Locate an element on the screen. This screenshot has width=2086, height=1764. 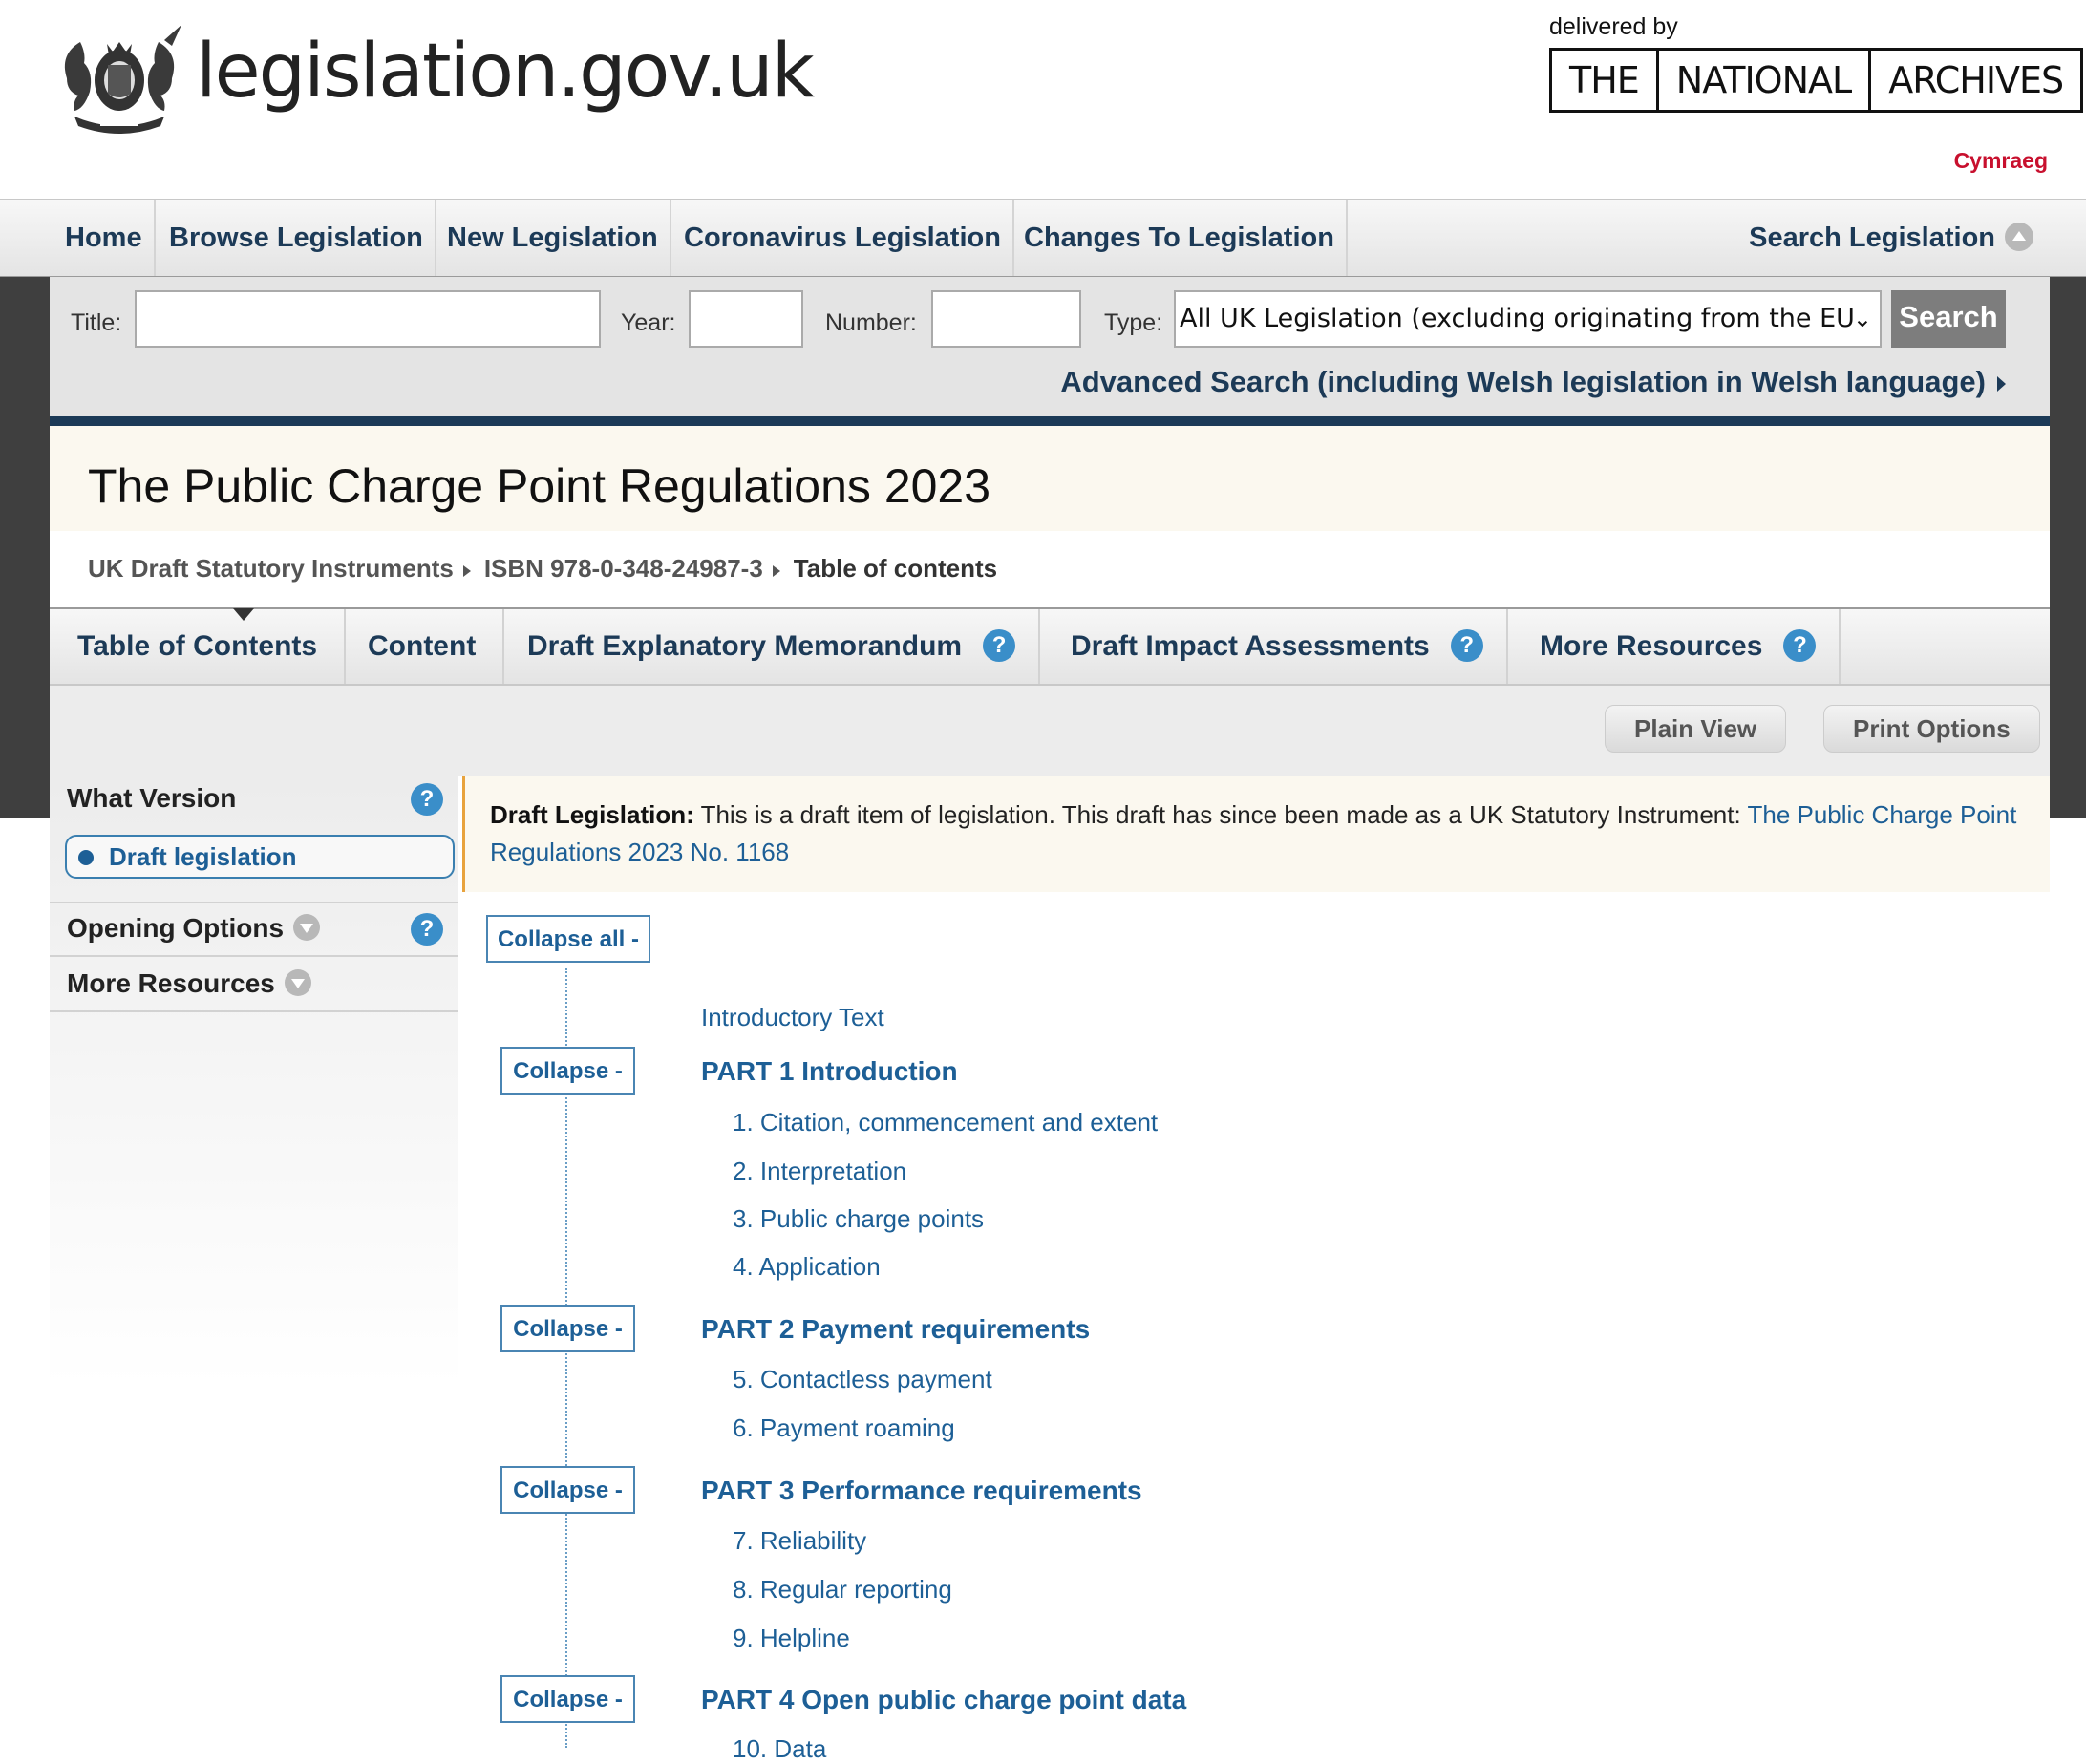
opening-options-toggle: Opening Options is located at coordinates (194, 928).